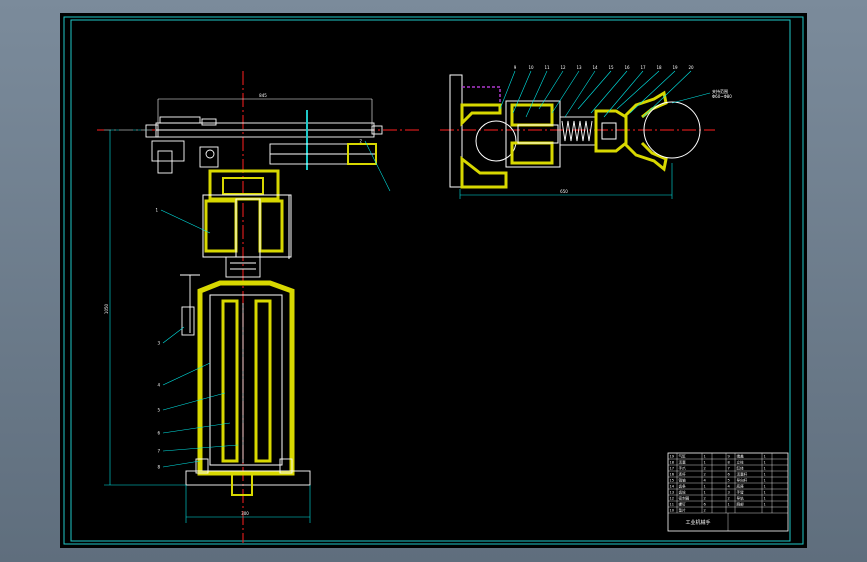 The width and height of the screenshot is (867, 562). What do you see at coordinates (672, 463) in the screenshot?
I see `title-block-cell: 18` at bounding box center [672, 463].